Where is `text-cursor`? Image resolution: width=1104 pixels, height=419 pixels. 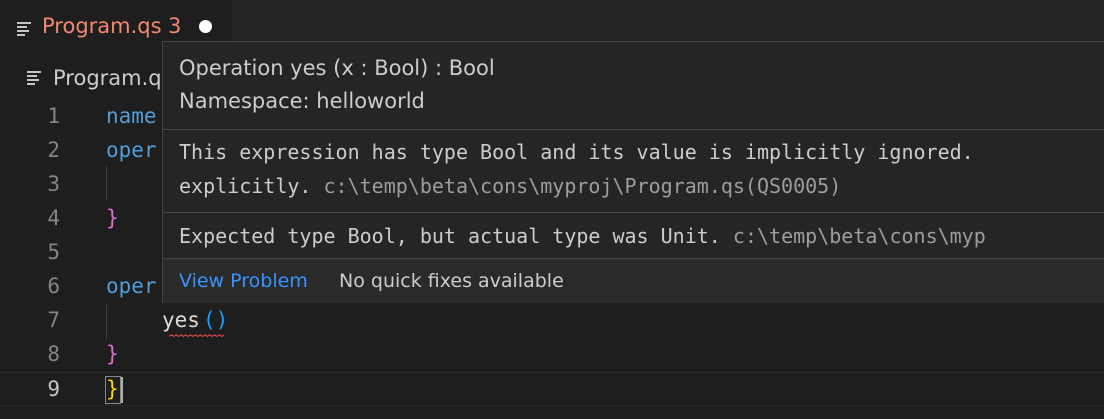 text-cursor is located at coordinates (122, 390).